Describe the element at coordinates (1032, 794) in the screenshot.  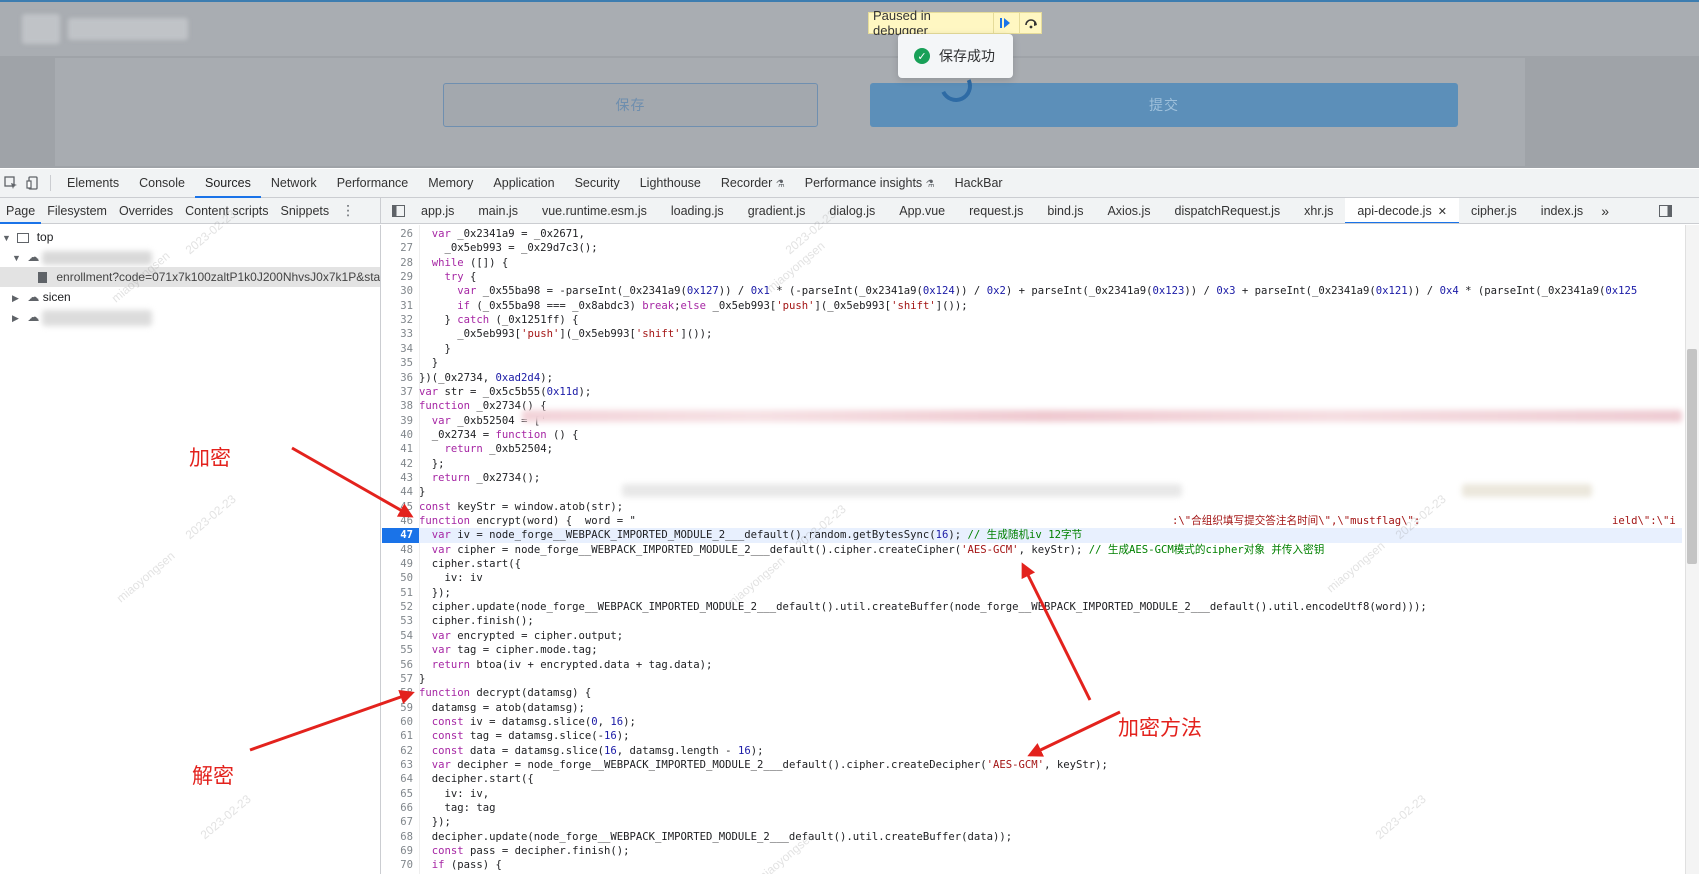
I see `code-line: 65 iv: iv,` at that location.